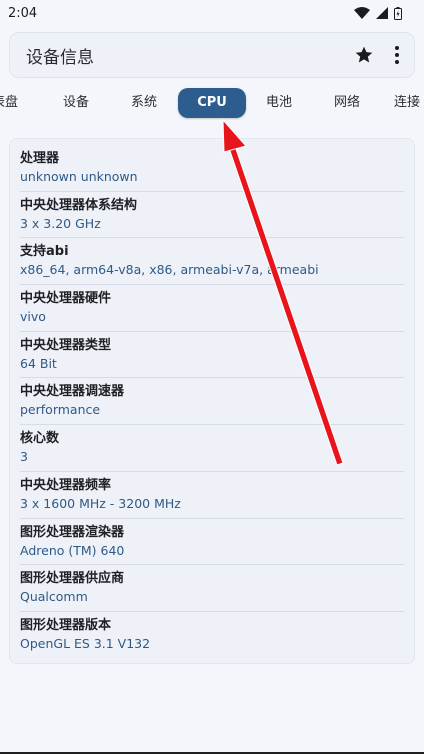 This screenshot has height=754, width=424. Describe the element at coordinates (398, 13) in the screenshot. I see `battery-icon` at that location.